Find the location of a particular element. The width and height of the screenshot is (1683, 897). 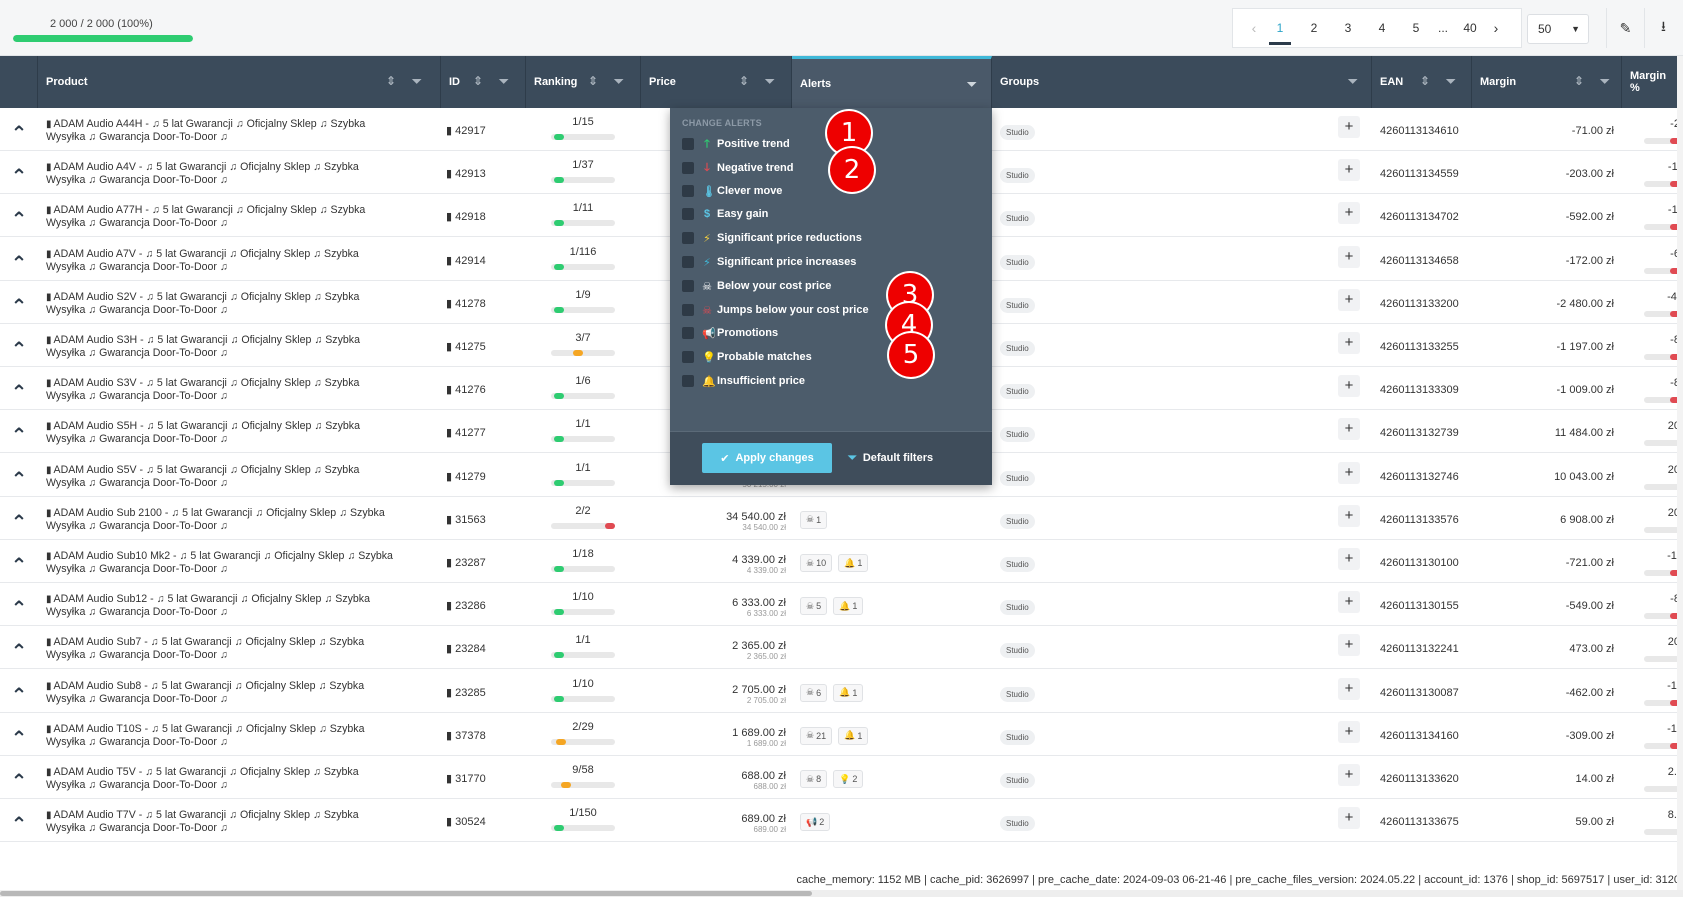

pagination-page: 4 is located at coordinates (1382, 28).